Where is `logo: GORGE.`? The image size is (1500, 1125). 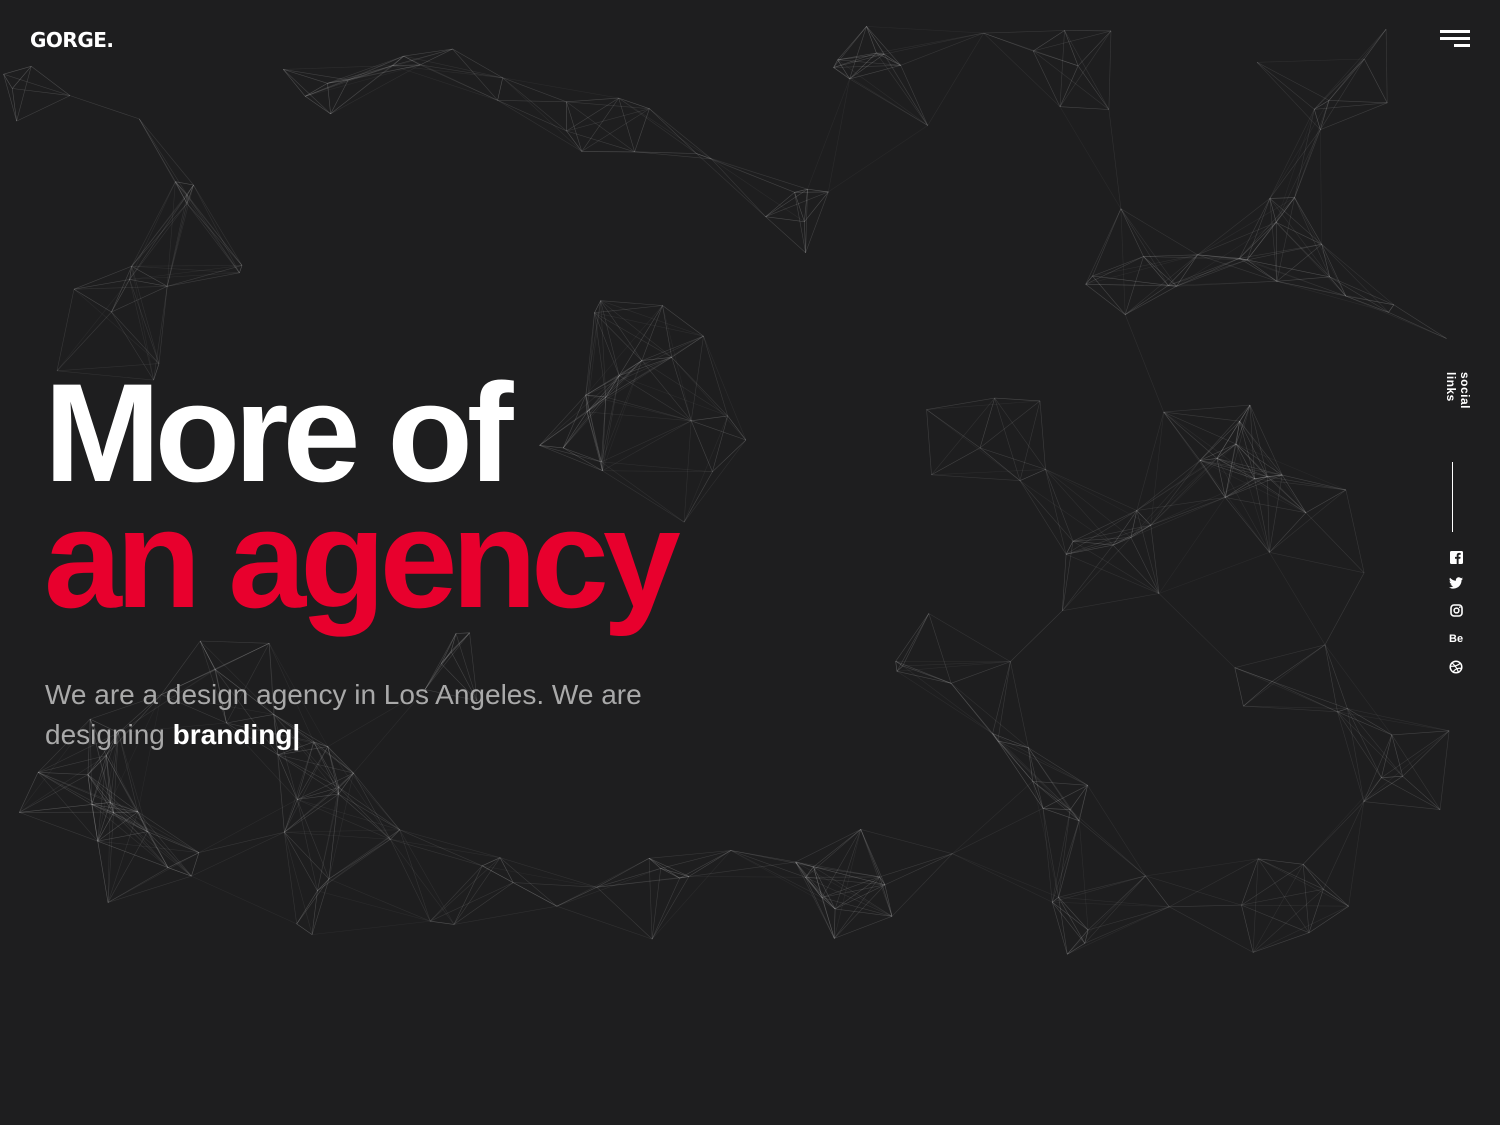
logo: GORGE. is located at coordinates (72, 40).